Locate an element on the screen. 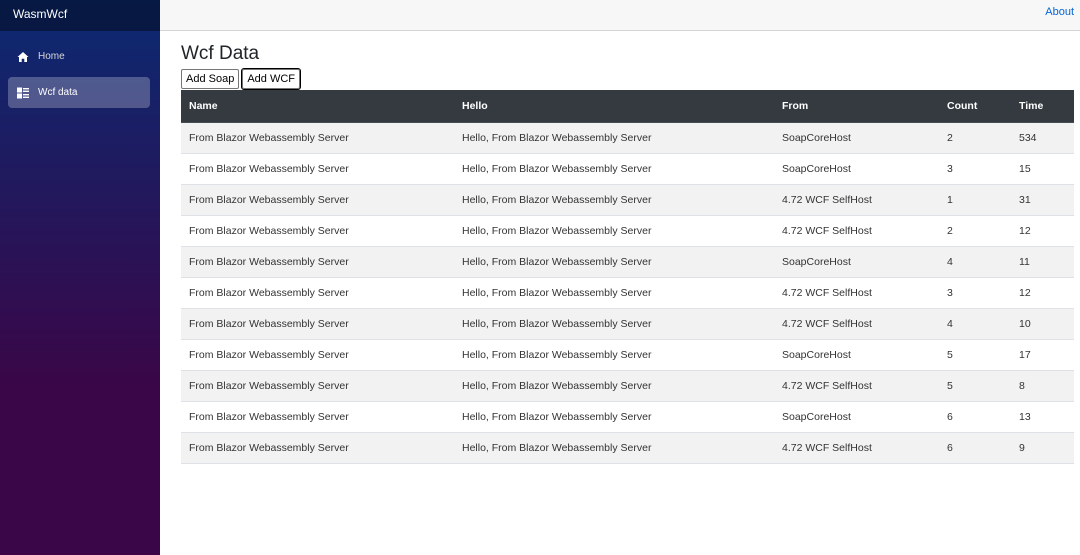 Image resolution: width=1080 pixels, height=555 pixels. cell-time: 11 is located at coordinates (1042, 262).